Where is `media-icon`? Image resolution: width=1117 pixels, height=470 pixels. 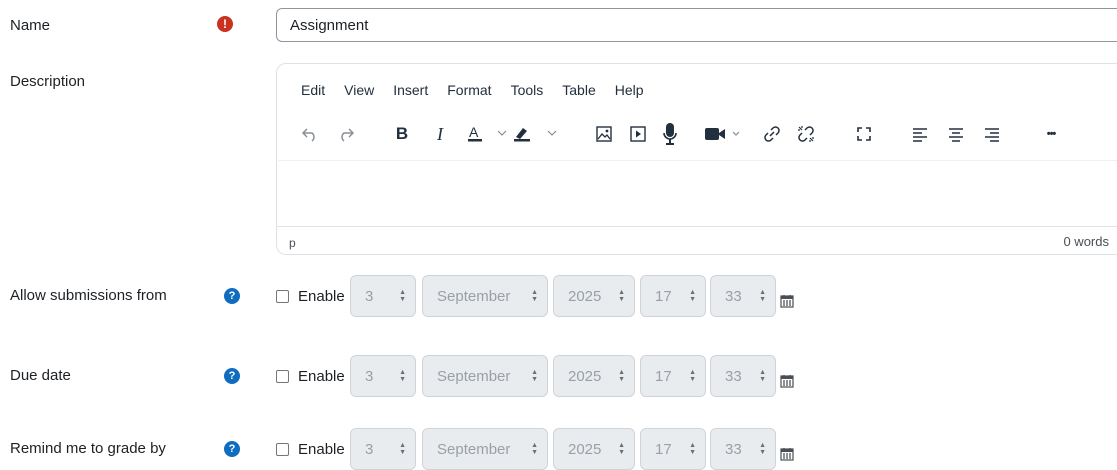 media-icon is located at coordinates (638, 134).